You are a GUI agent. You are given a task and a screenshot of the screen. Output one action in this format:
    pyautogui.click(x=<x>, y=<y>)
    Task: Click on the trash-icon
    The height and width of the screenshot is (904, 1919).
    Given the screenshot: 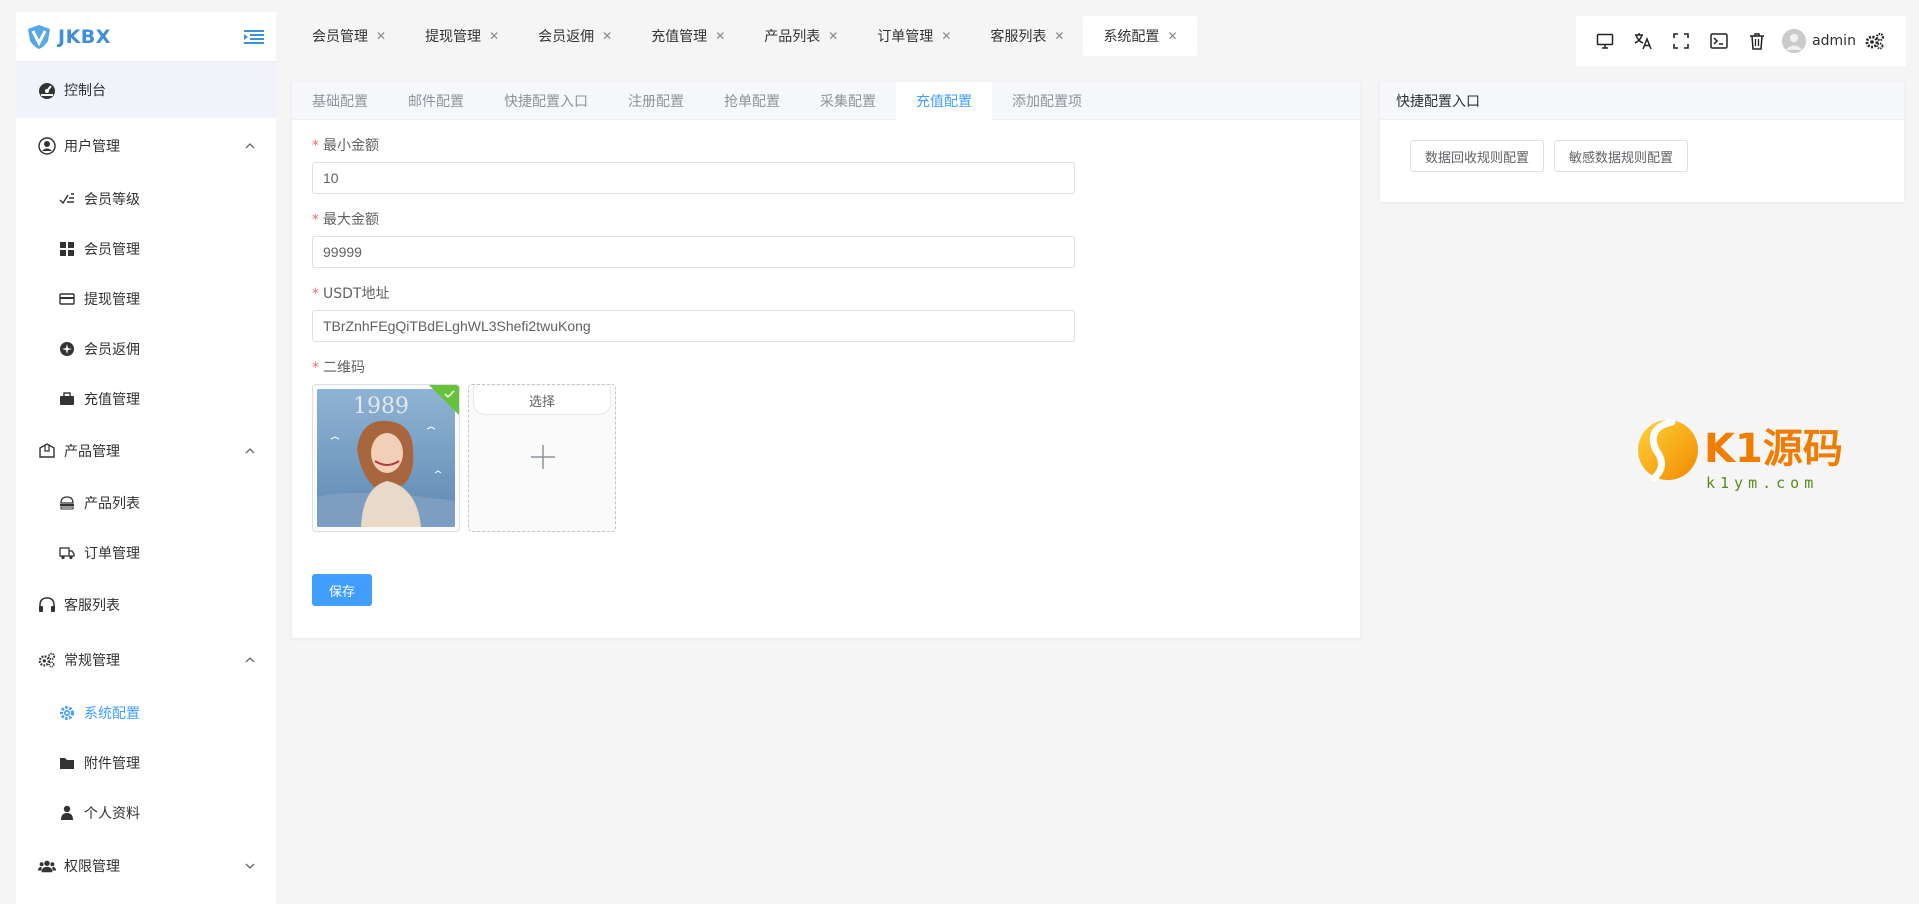 What is the action you would take?
    pyautogui.click(x=1757, y=41)
    